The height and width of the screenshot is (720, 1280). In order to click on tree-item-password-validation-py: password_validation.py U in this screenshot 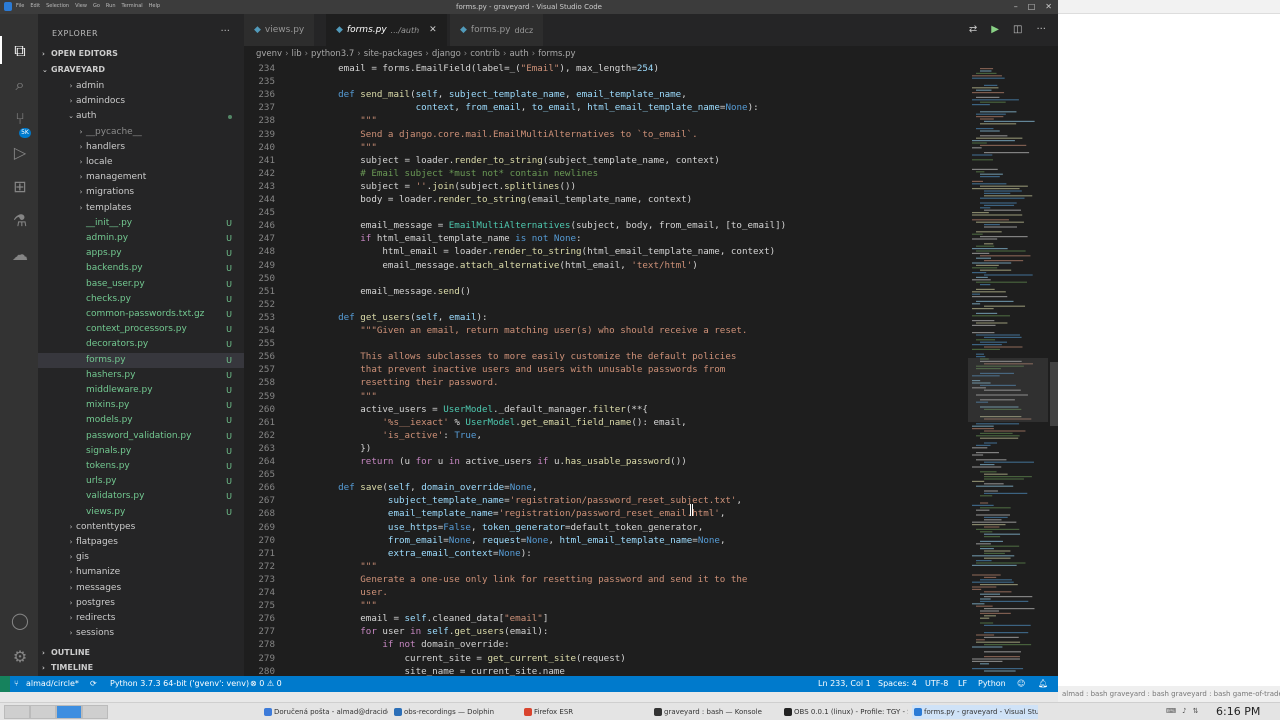, I will do `click(141, 436)`.